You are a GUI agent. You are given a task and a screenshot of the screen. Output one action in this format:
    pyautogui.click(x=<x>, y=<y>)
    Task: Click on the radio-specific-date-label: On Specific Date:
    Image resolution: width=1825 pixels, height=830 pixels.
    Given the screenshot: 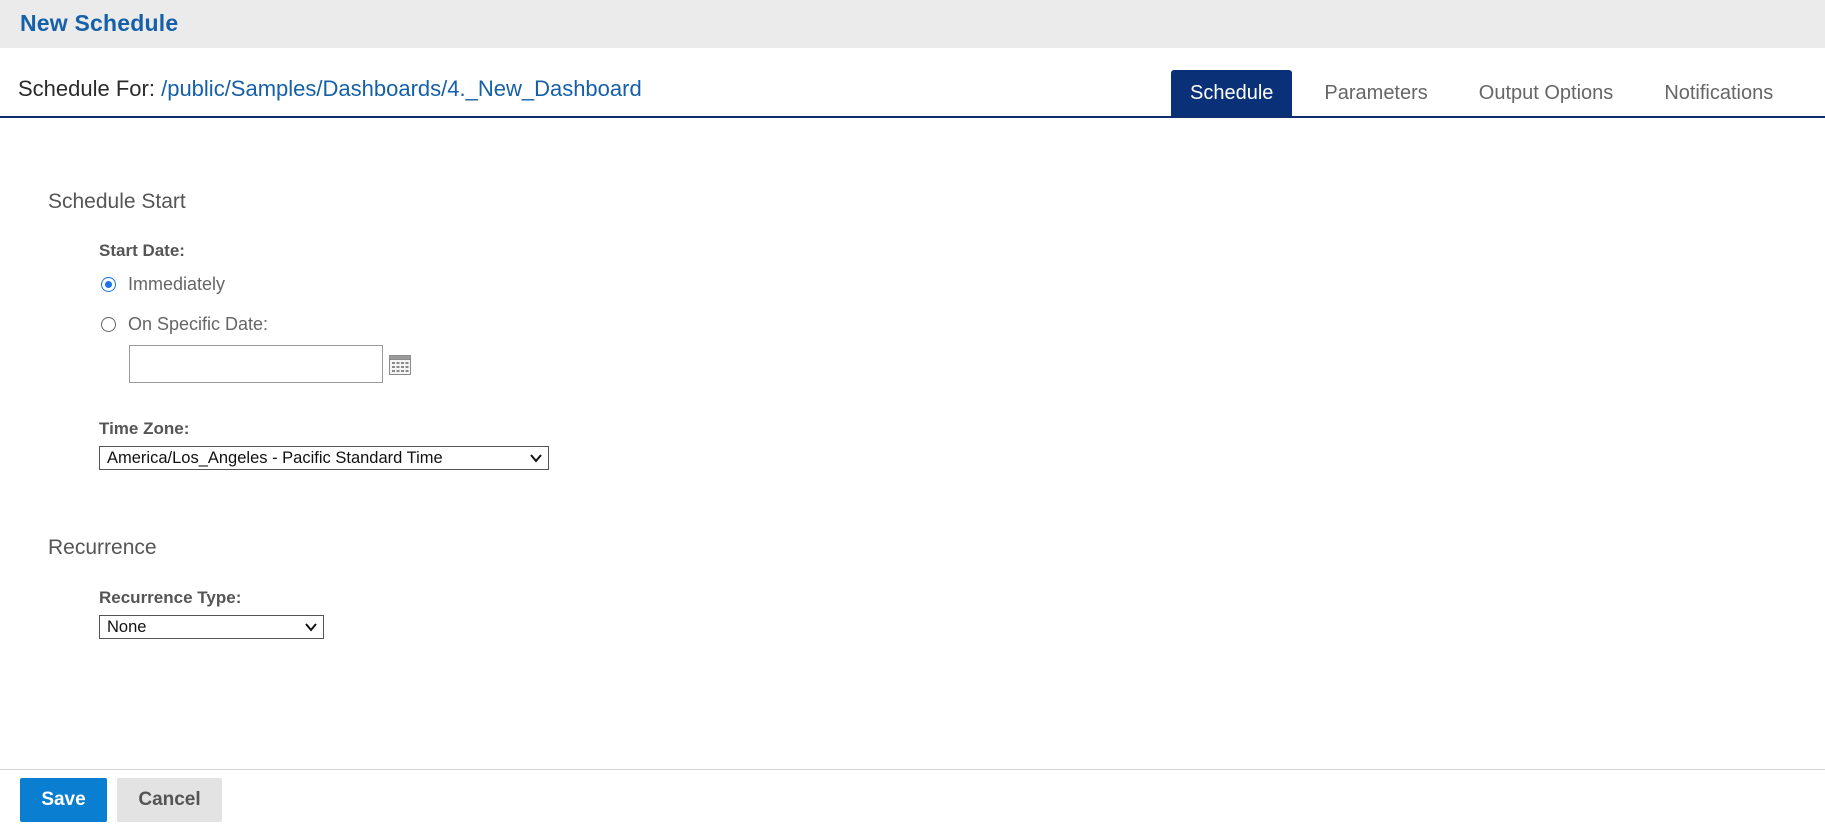 What is the action you would take?
    pyautogui.click(x=198, y=324)
    